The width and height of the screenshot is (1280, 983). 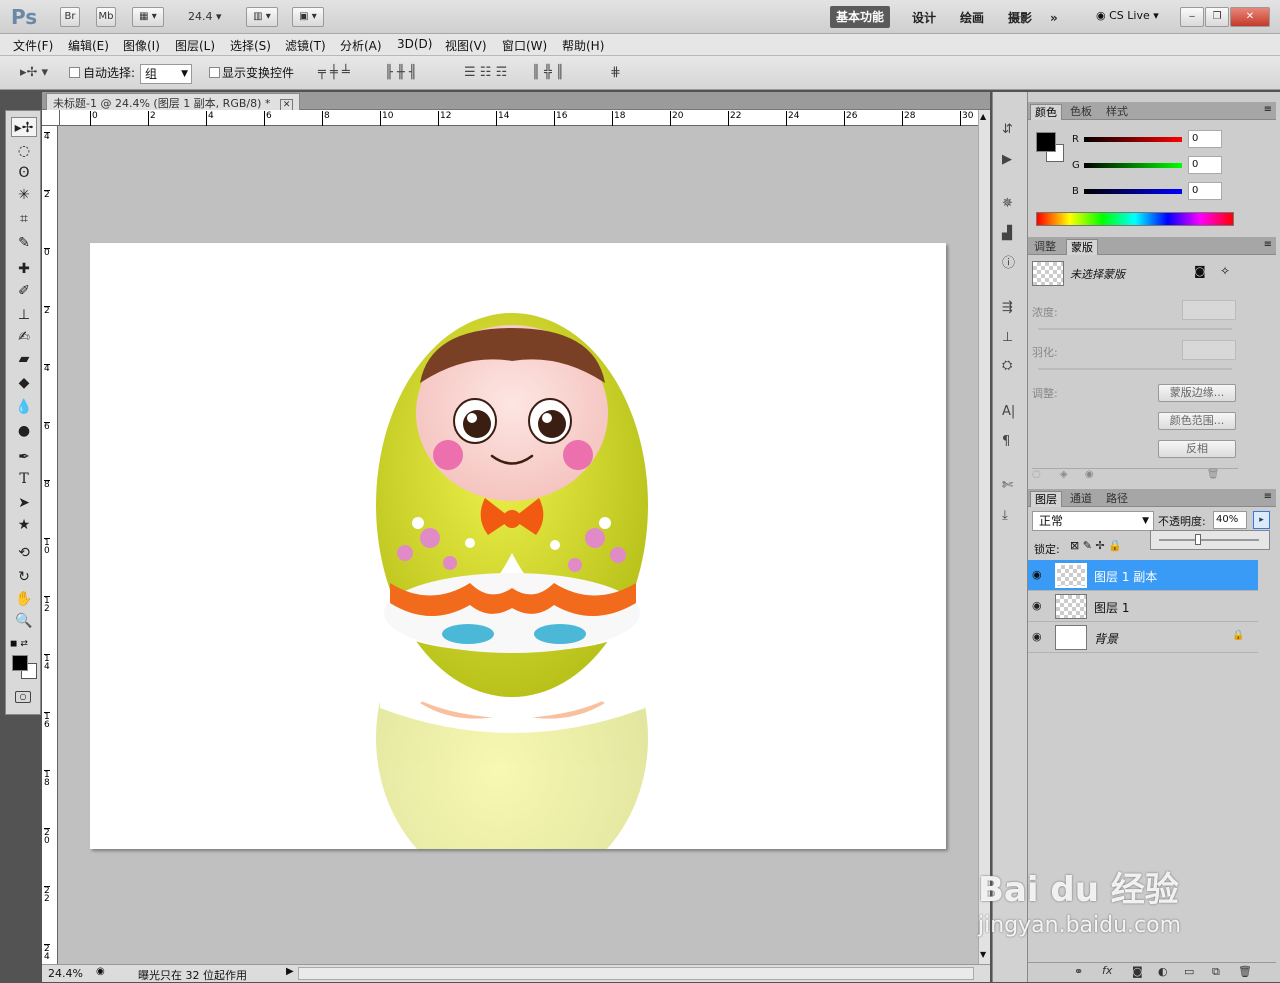 What do you see at coordinates (50, 545) in the screenshot?
I see `vertical-ruler: 4 2 0 2 4 6 8 1 0 1 2 1 4 1 6 1 8 2 0 2 2 2 4` at bounding box center [50, 545].